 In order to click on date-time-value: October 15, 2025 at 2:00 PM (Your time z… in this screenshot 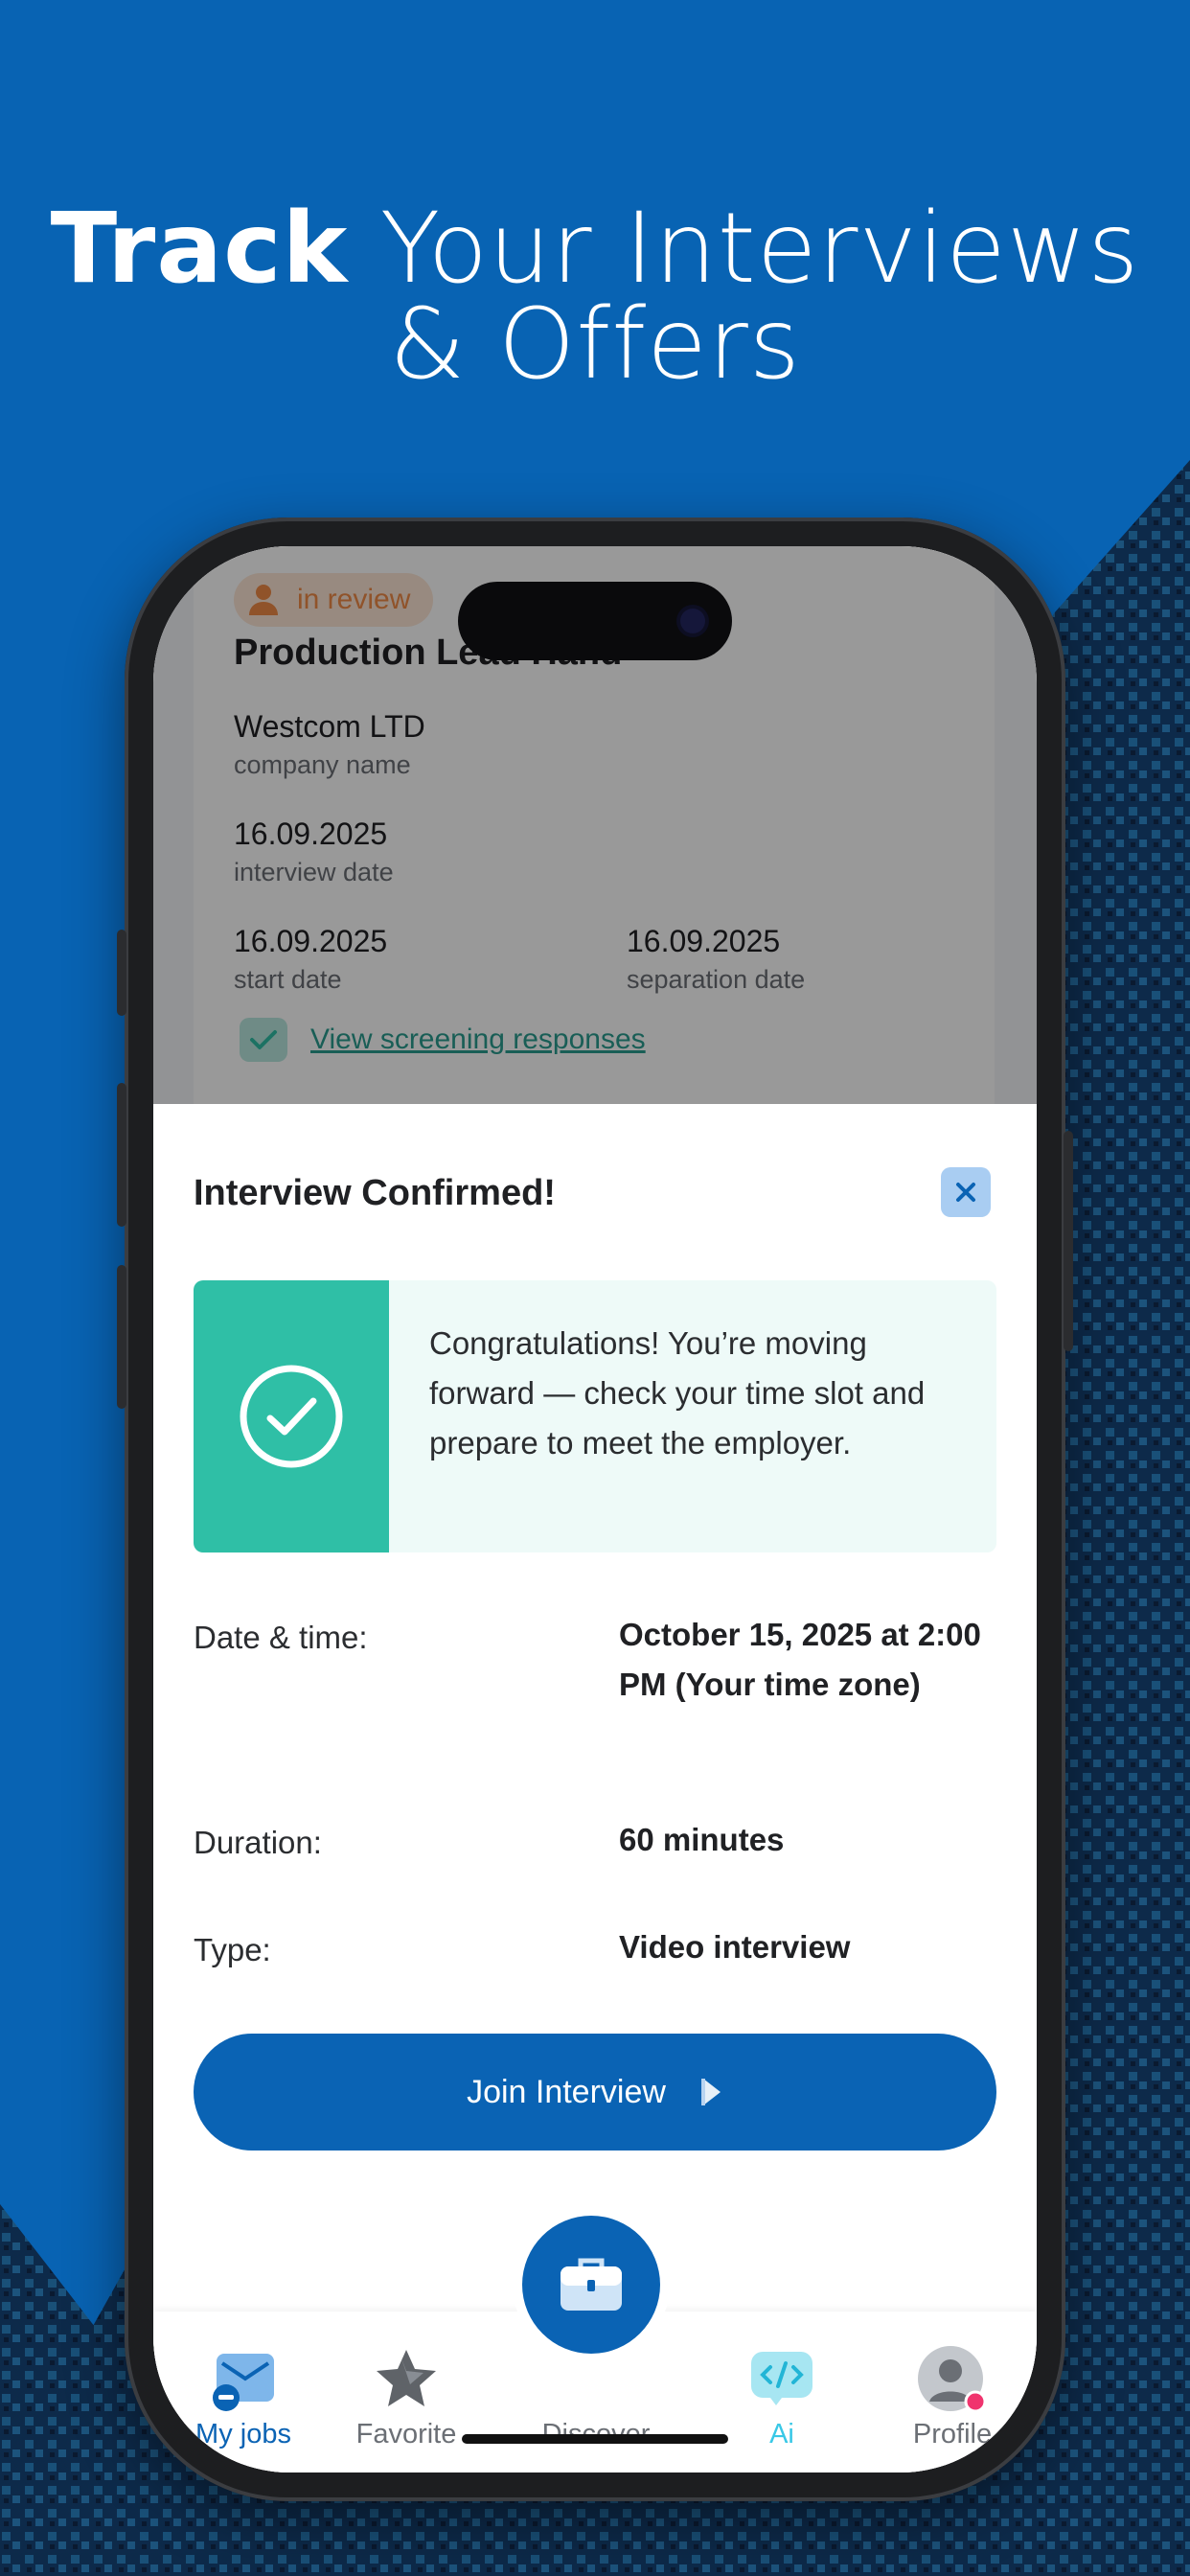, I will do `click(800, 1659)`.